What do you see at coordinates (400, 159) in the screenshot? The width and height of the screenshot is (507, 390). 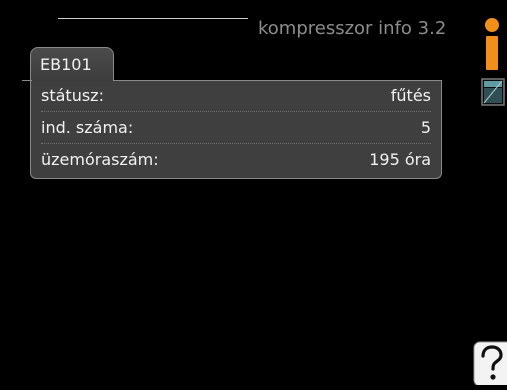 I see `operating-hours-value: 195 óra` at bounding box center [400, 159].